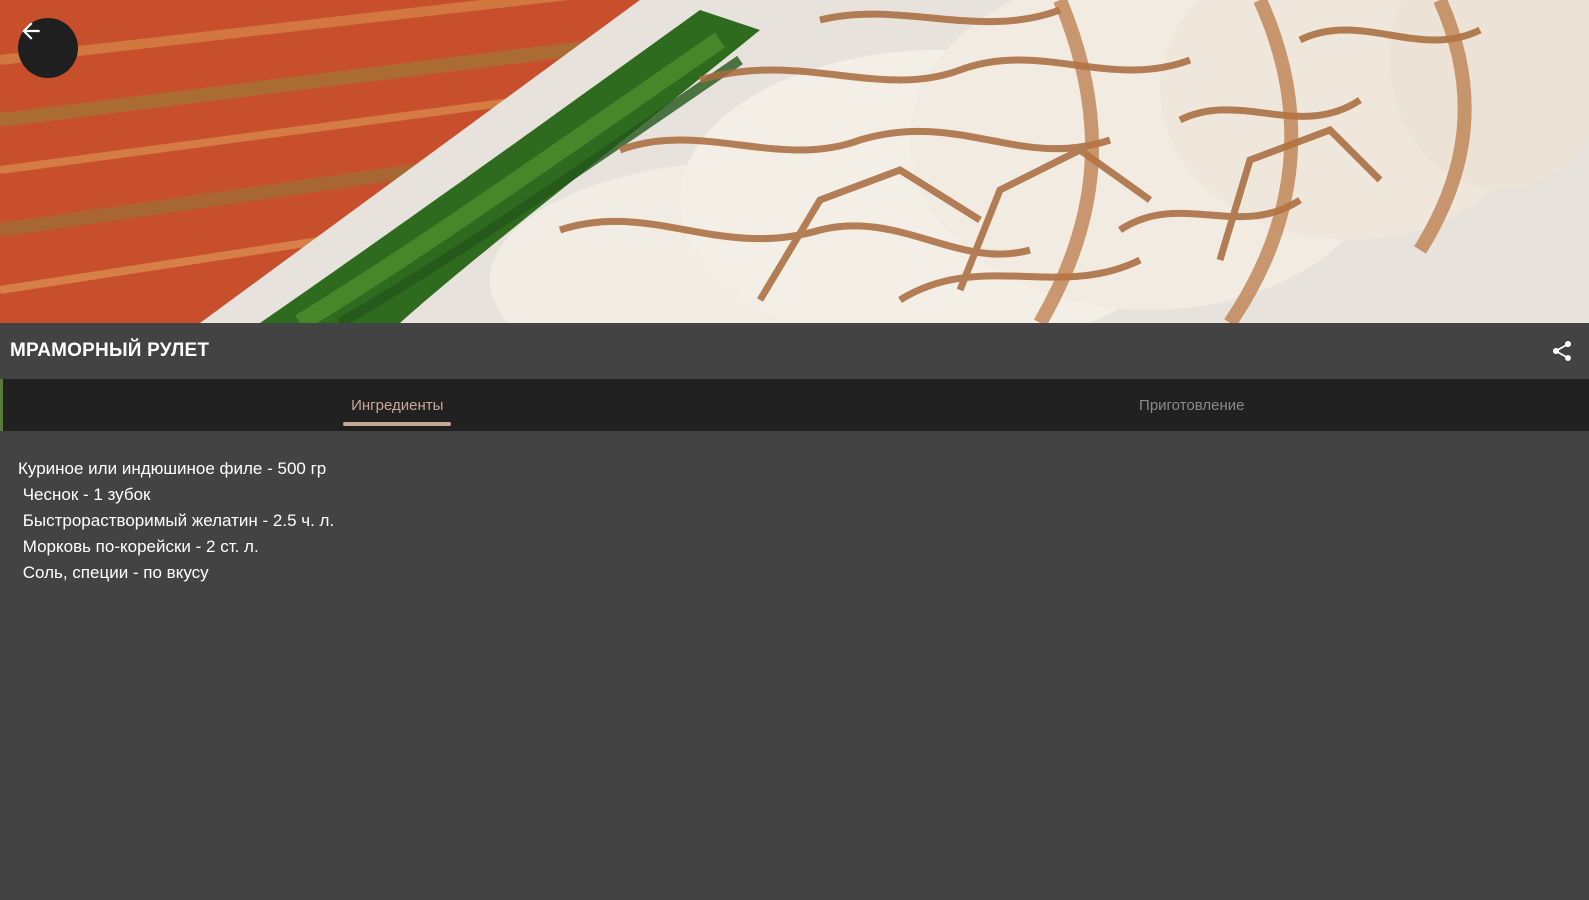 This screenshot has height=900, width=1589. Describe the element at coordinates (794, 351) in the screenshot. I see `recipe-title-bar: МРАМОРНЫЙ РУЛЕТ` at that location.